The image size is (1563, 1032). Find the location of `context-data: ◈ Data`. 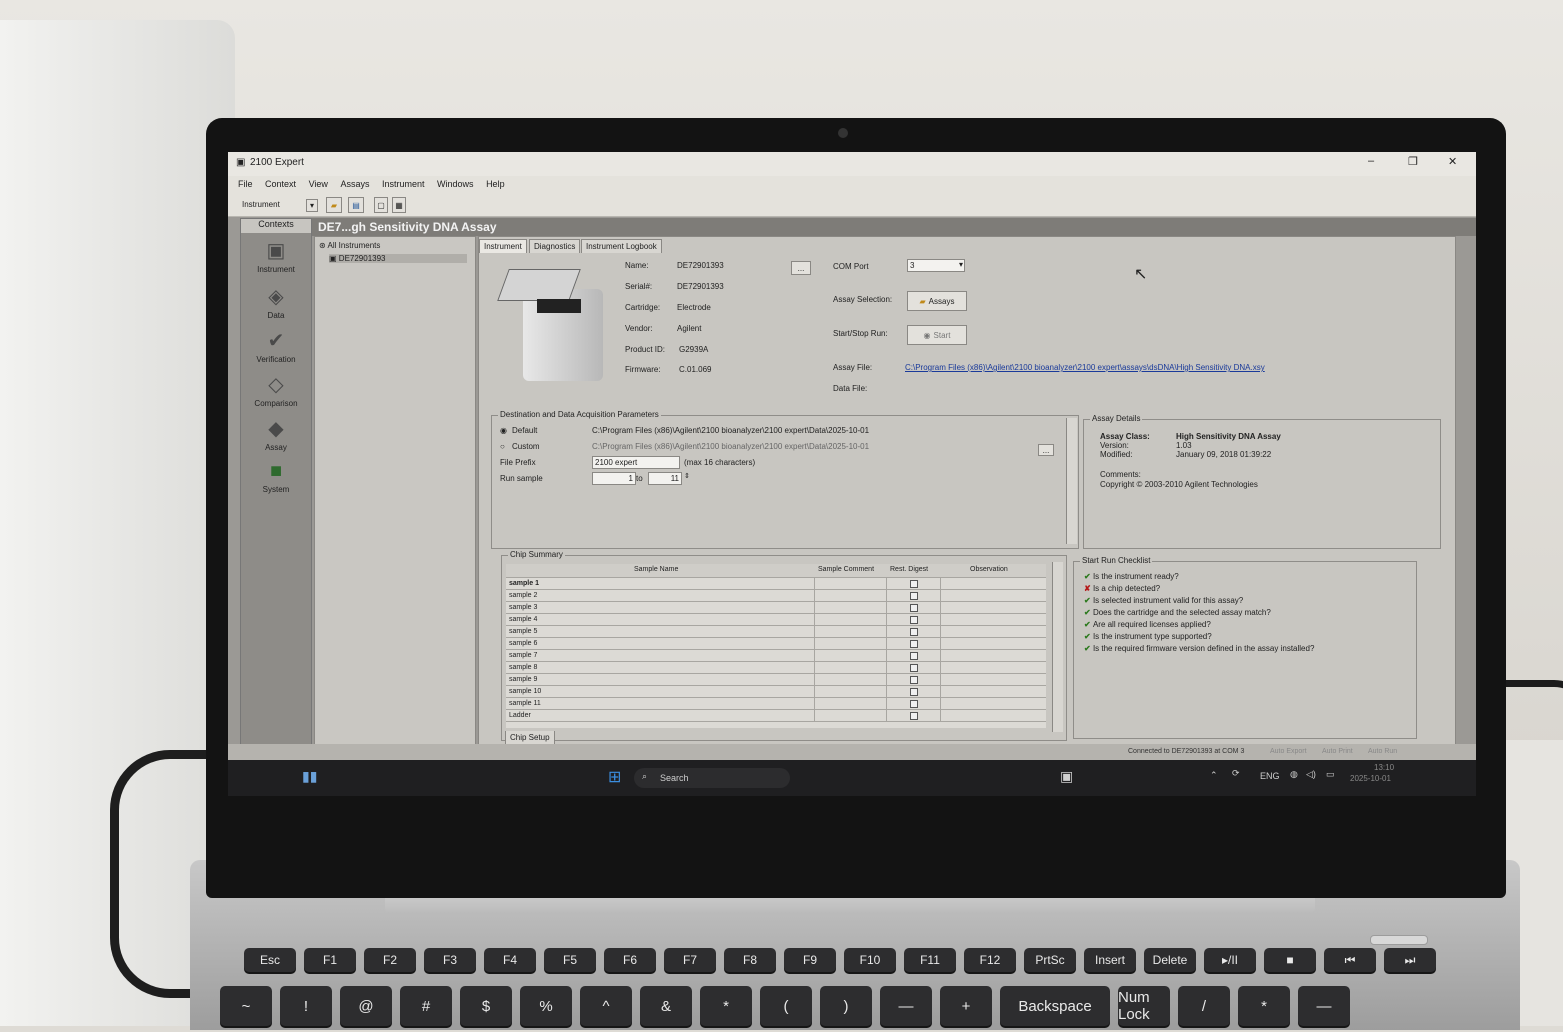

context-data: ◈ Data is located at coordinates (276, 302).